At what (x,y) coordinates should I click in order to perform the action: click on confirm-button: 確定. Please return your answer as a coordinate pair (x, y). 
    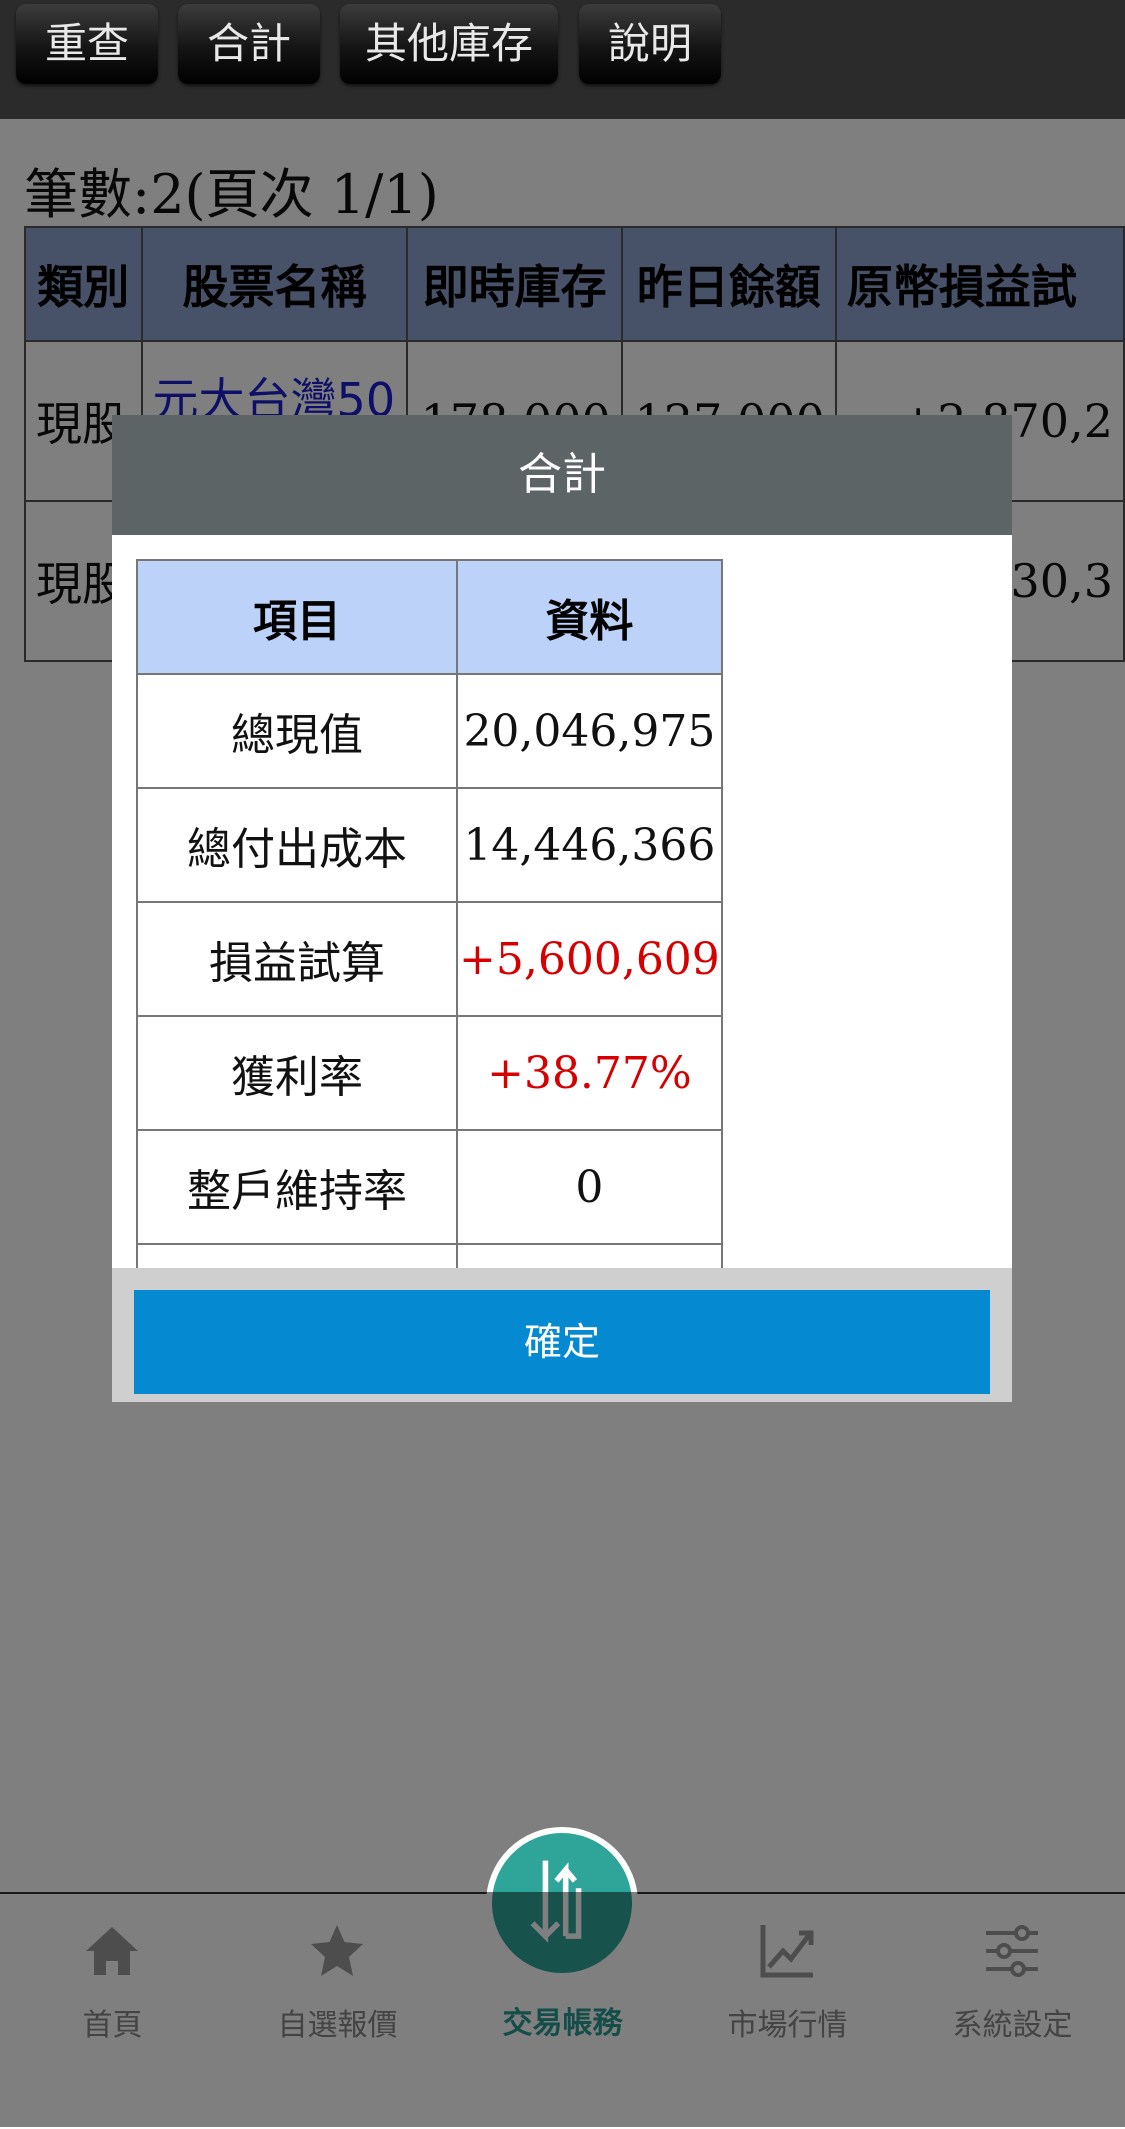
    Looking at the image, I should click on (562, 1342).